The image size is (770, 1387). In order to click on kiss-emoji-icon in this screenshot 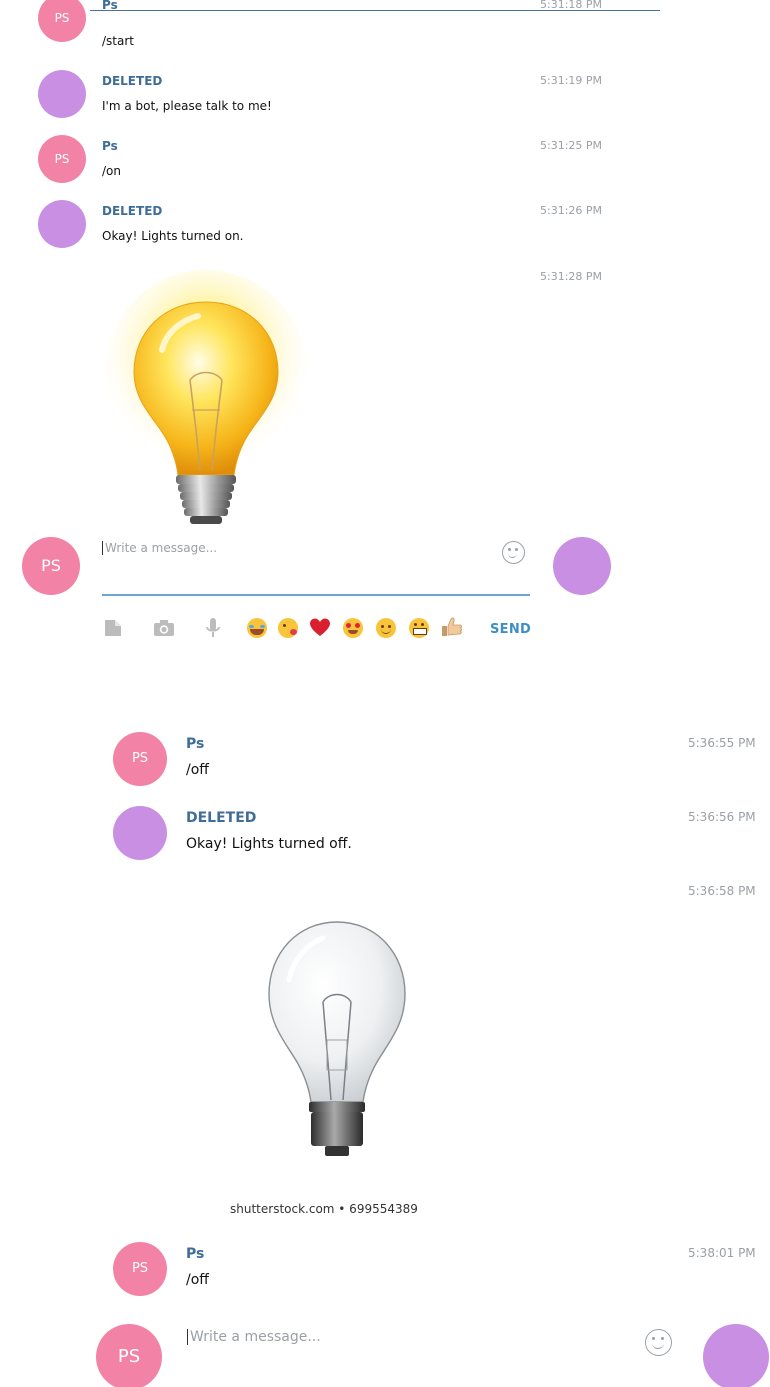, I will do `click(288, 628)`.